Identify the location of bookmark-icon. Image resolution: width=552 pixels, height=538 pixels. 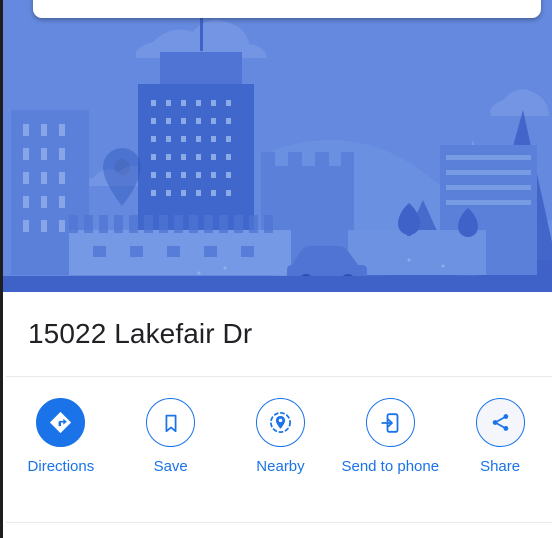
(171, 423).